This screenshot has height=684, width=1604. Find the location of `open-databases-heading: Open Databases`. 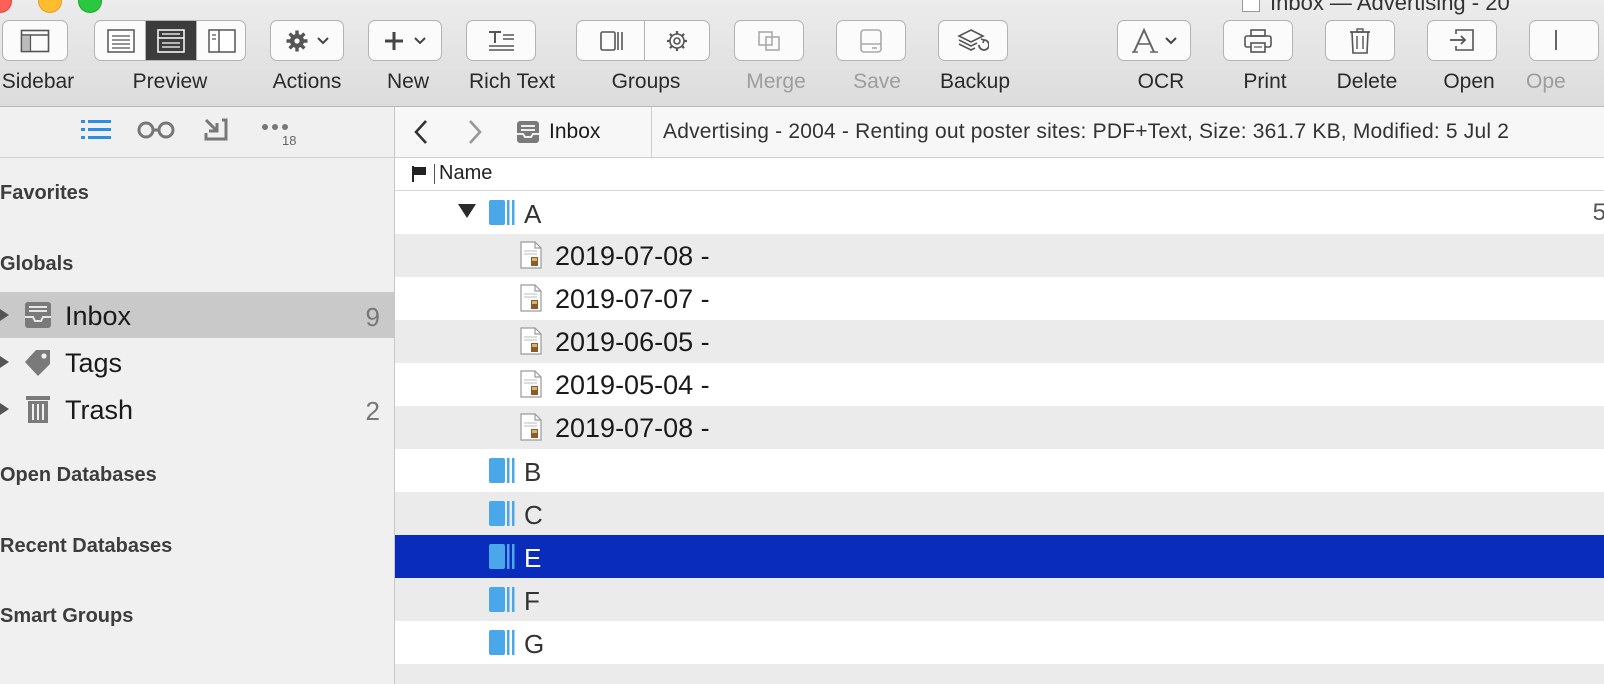

open-databases-heading: Open Databases is located at coordinates (78, 475).